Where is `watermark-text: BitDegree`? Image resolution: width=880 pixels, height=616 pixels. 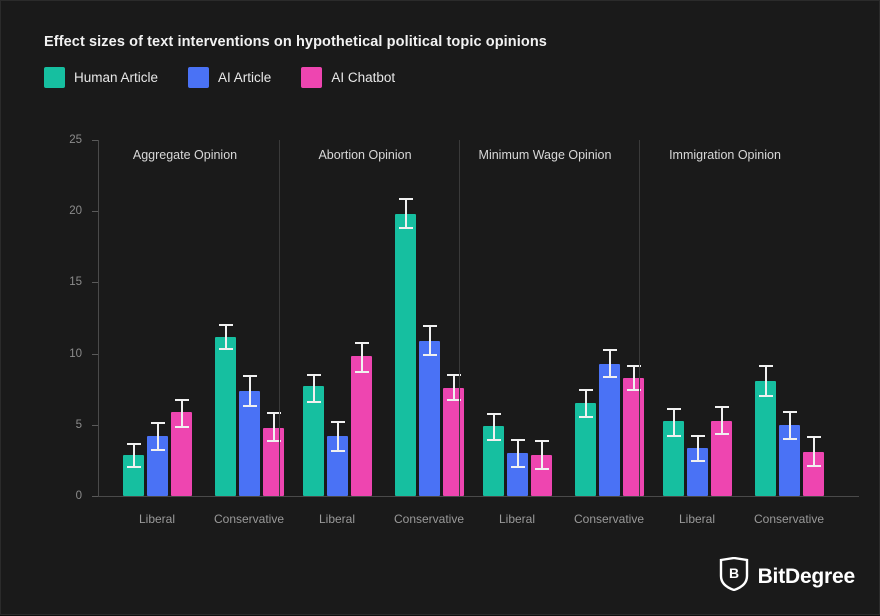 watermark-text: BitDegree is located at coordinates (806, 576).